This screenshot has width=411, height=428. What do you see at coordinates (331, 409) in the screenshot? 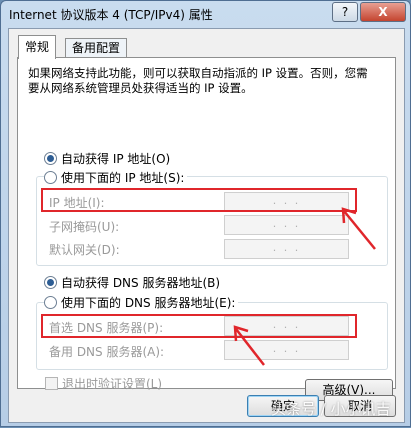
I see `watermark-text: 头条号 / 小小讯吉` at bounding box center [331, 409].